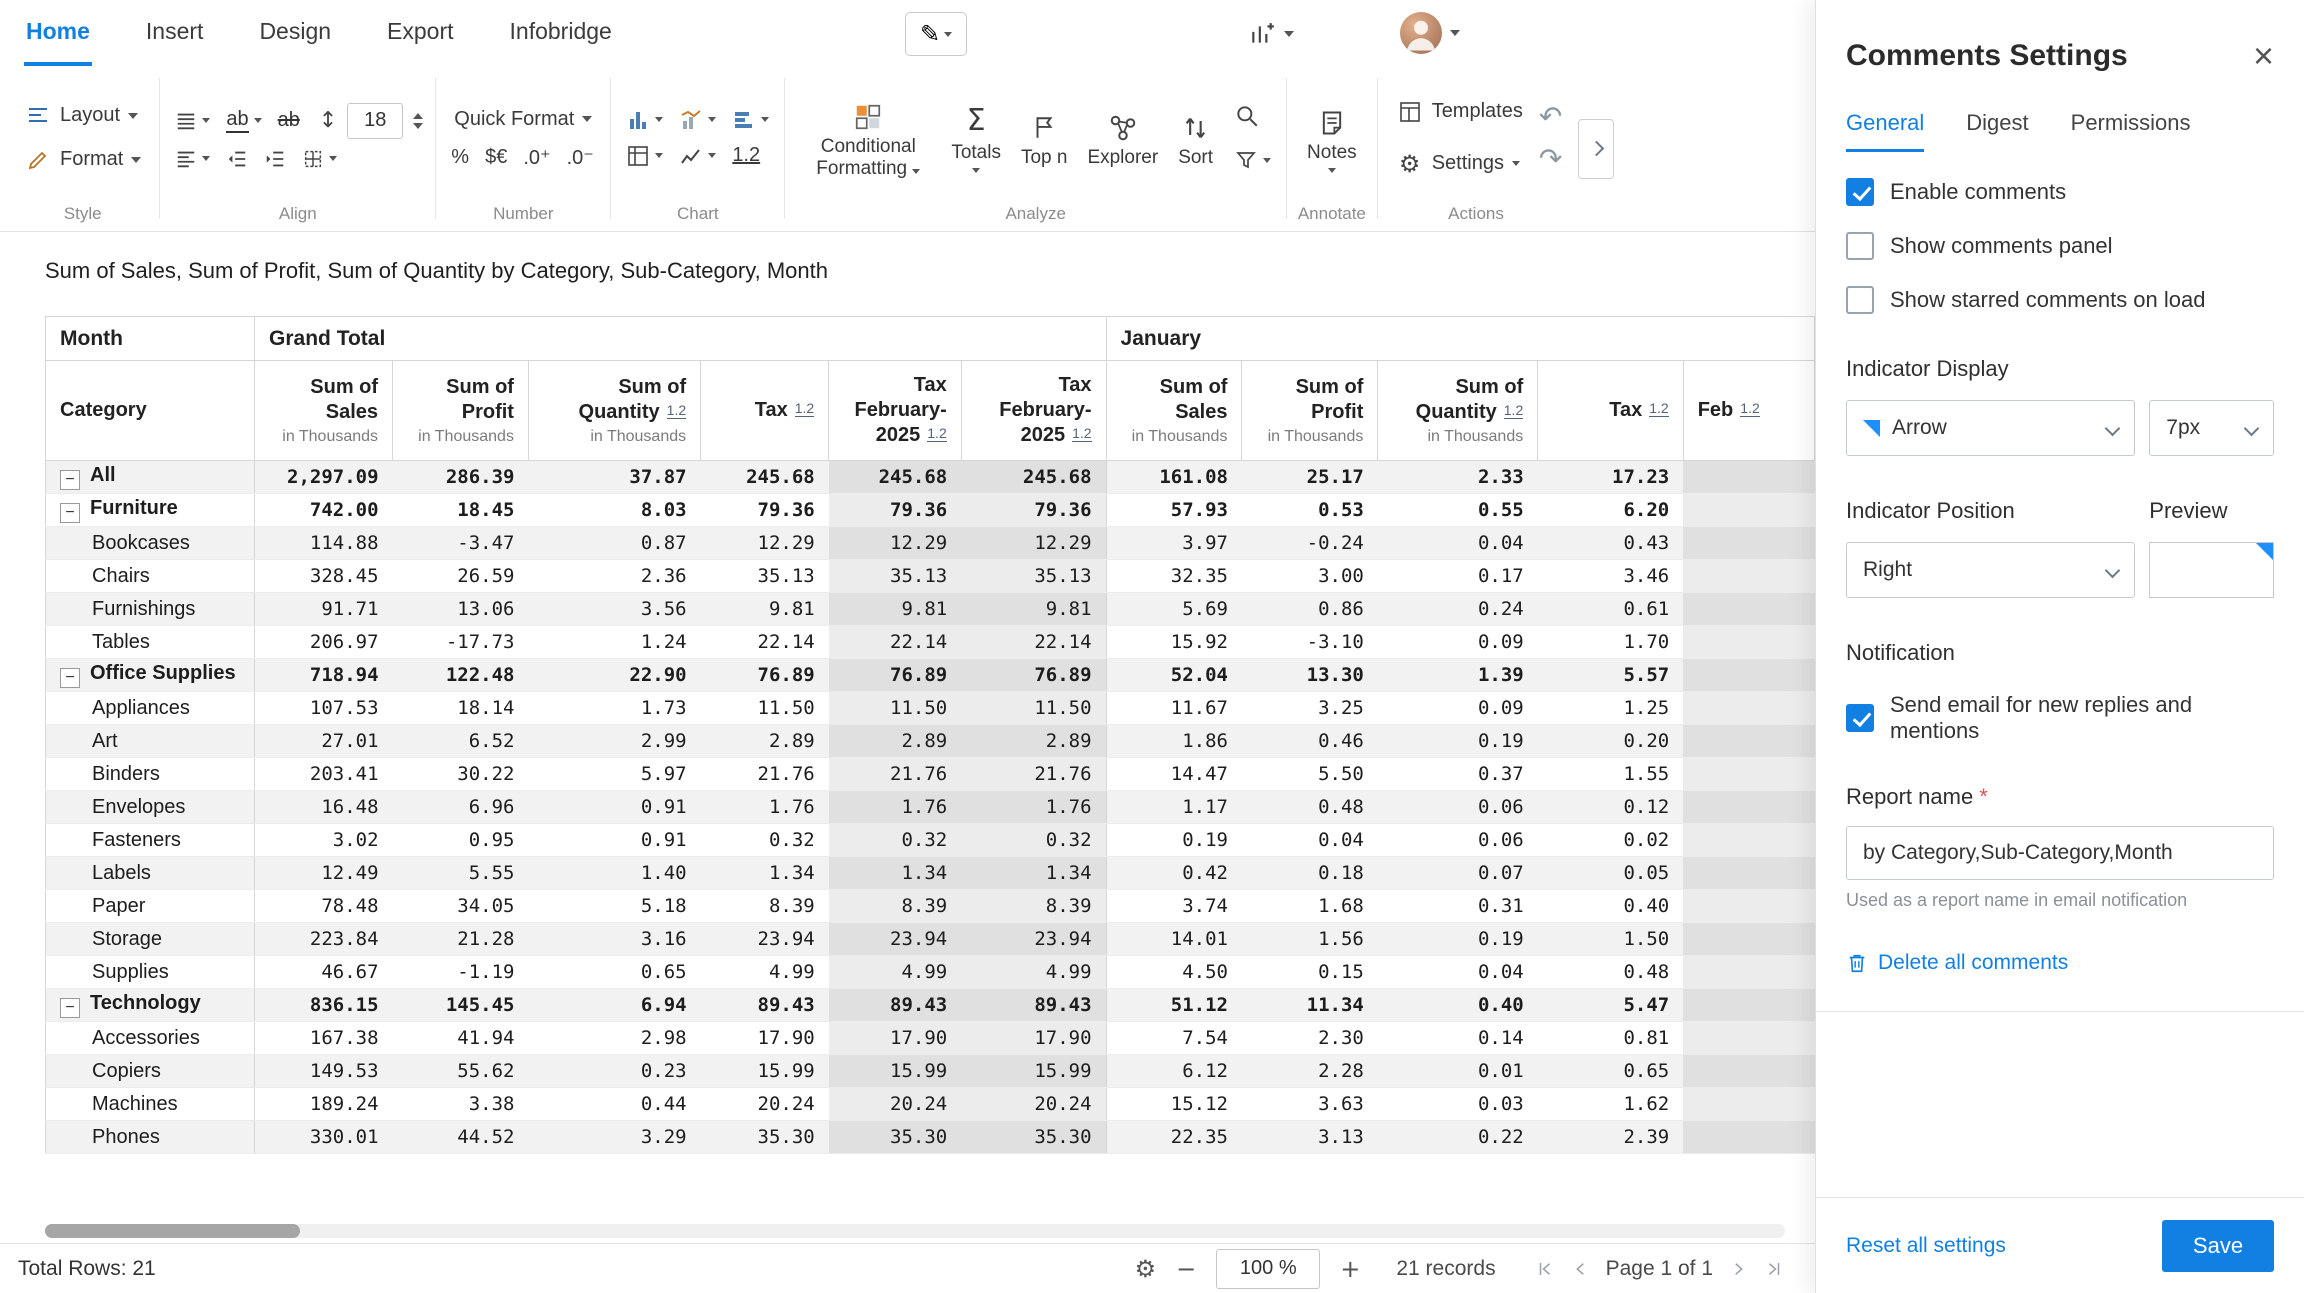  Describe the element at coordinates (58, 33) in the screenshot. I see `menu-item-home: Home` at that location.